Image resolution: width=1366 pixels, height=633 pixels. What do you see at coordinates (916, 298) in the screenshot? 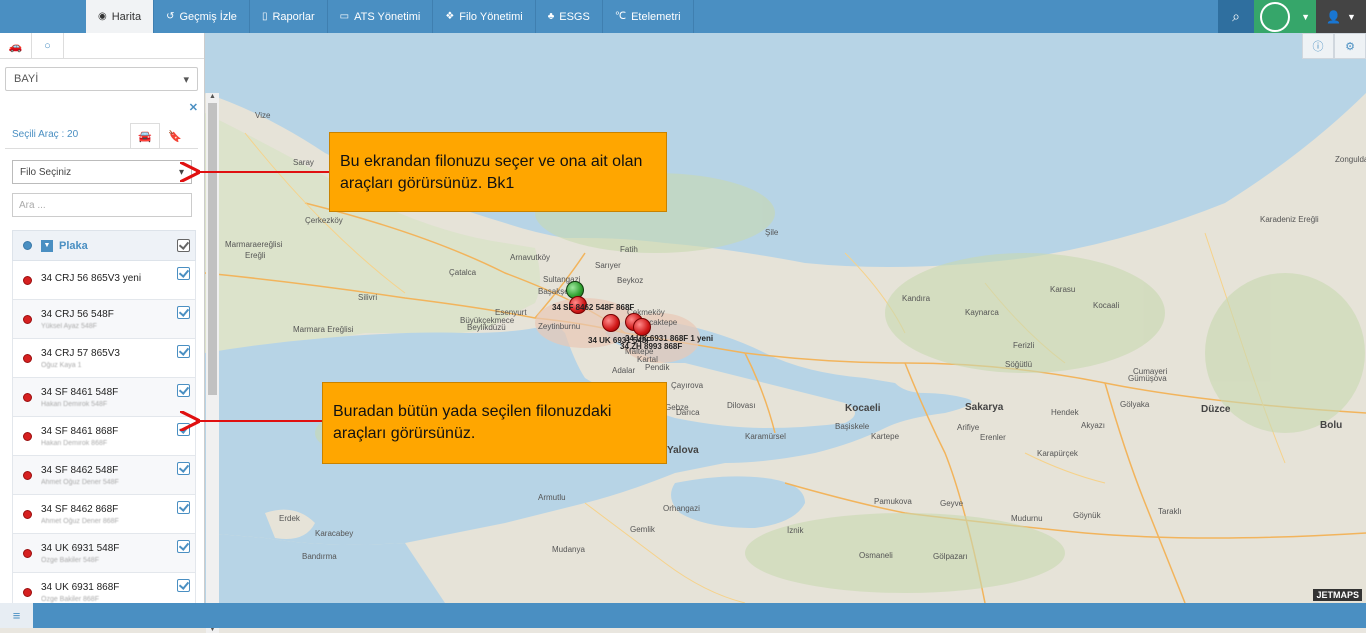
I see `map-place-label: Kandıra` at bounding box center [916, 298].